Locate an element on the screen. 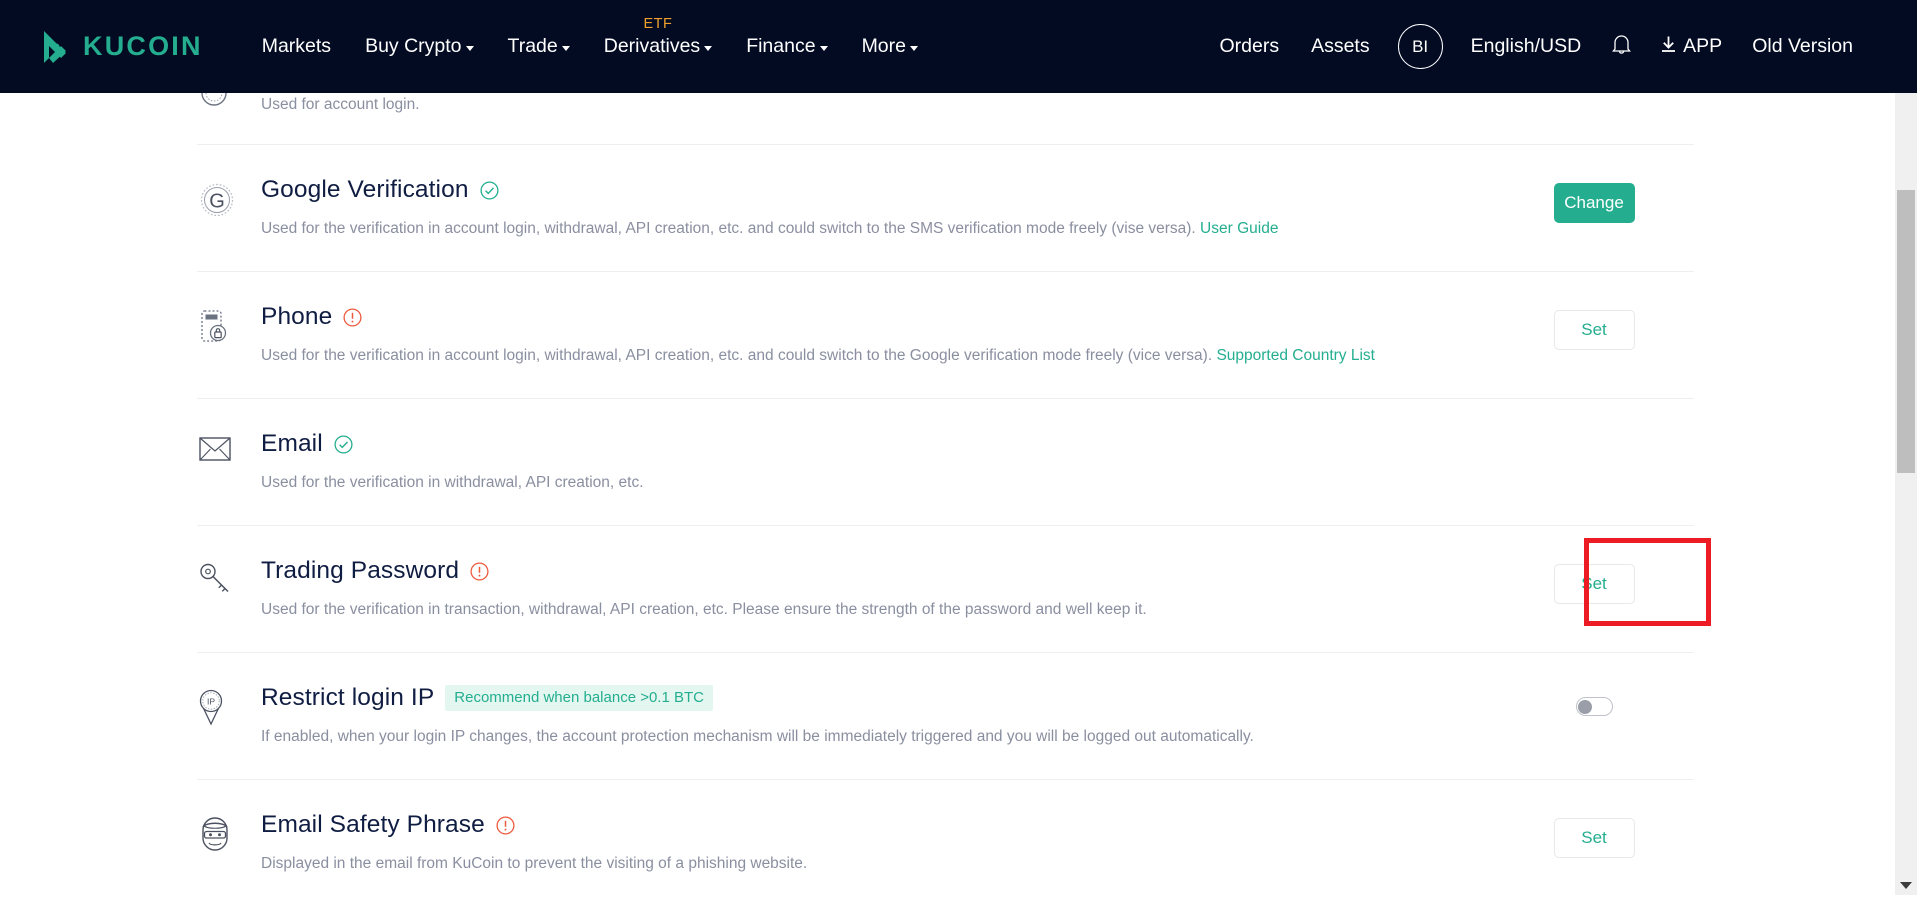  recommend-badge: Recommend when balance >0.1 BTC is located at coordinates (579, 698).